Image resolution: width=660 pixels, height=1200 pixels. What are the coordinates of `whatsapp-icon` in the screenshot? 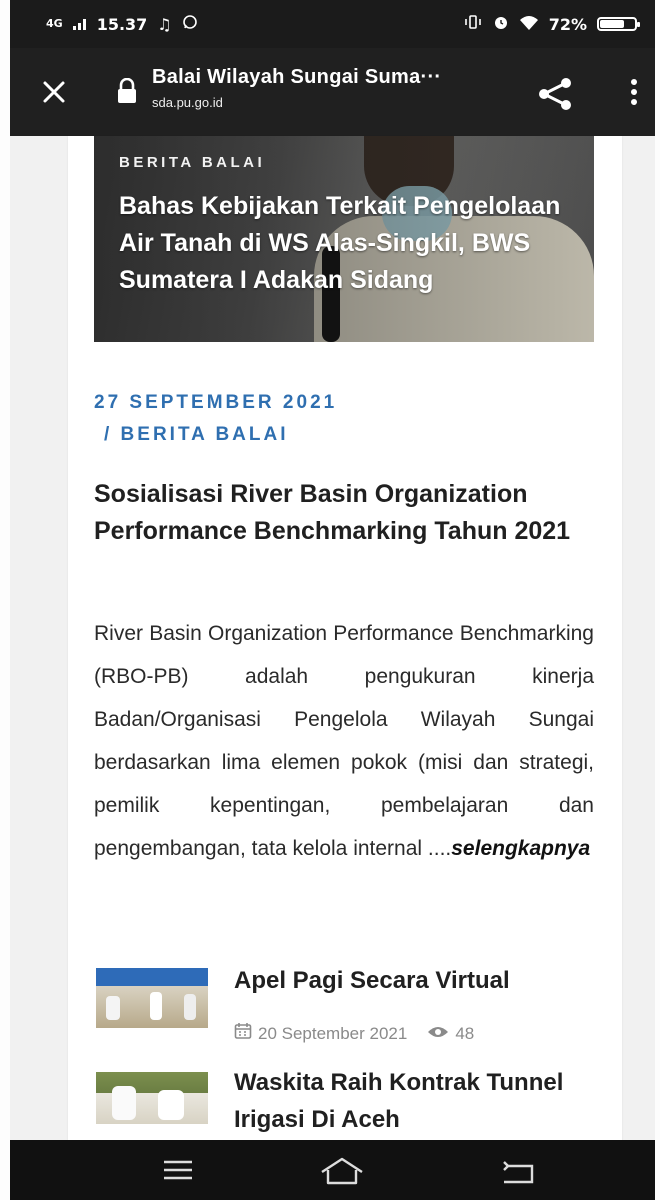 It's located at (190, 24).